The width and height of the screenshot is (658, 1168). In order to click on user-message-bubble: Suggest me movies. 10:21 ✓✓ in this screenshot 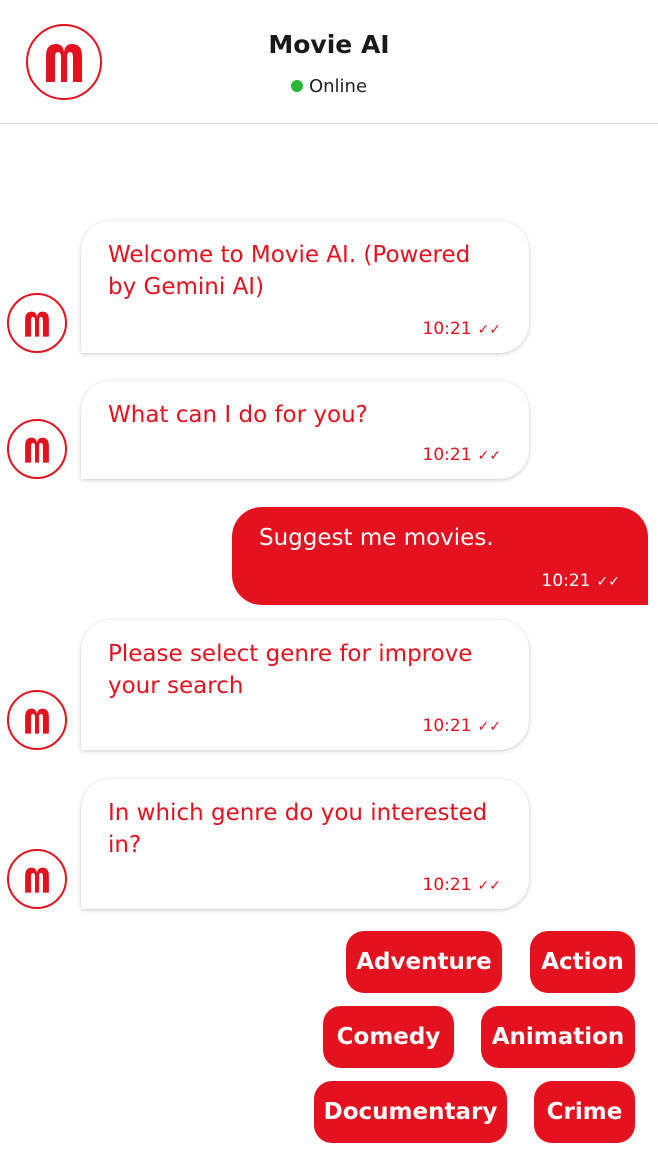, I will do `click(440, 556)`.